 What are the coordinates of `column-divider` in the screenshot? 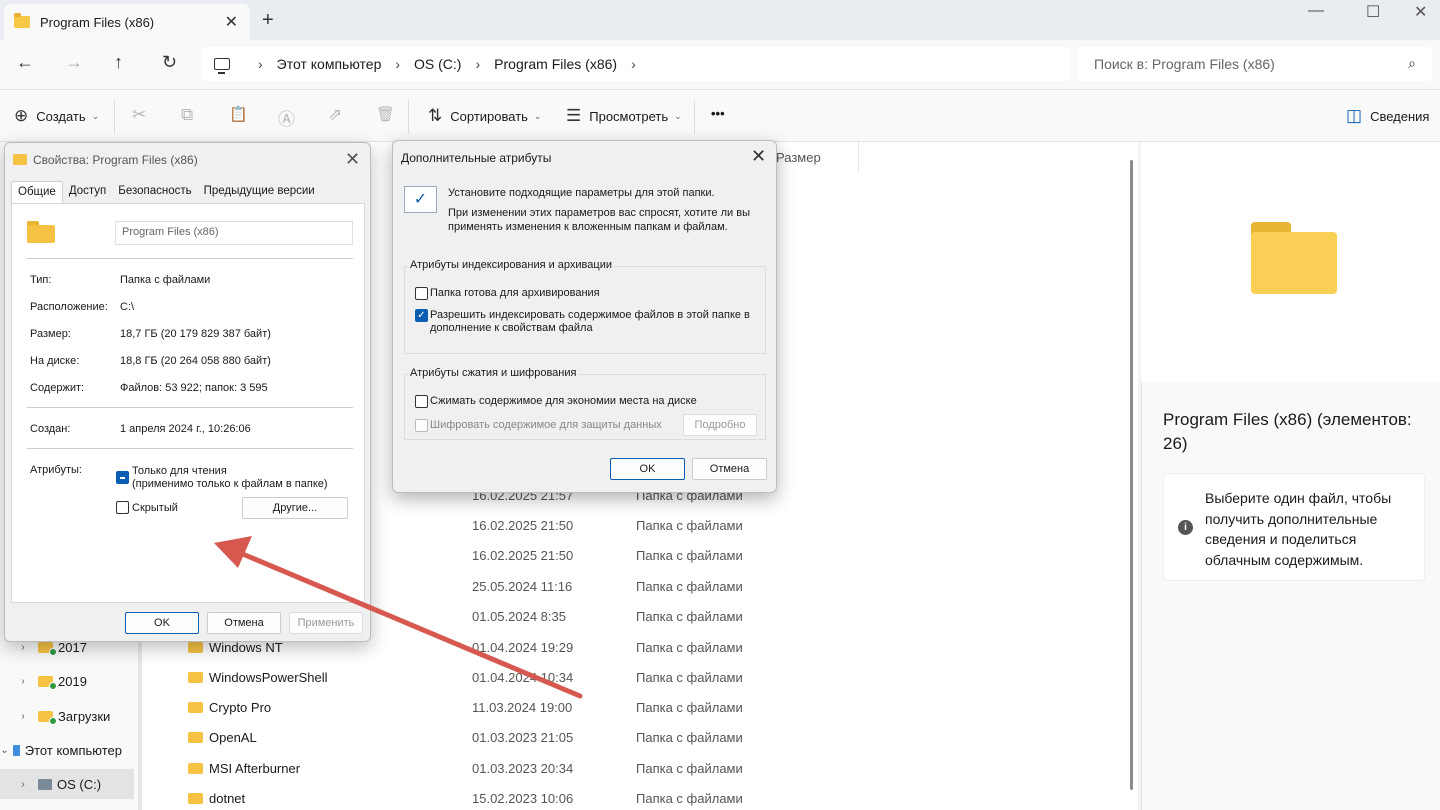 It's located at (858, 157).